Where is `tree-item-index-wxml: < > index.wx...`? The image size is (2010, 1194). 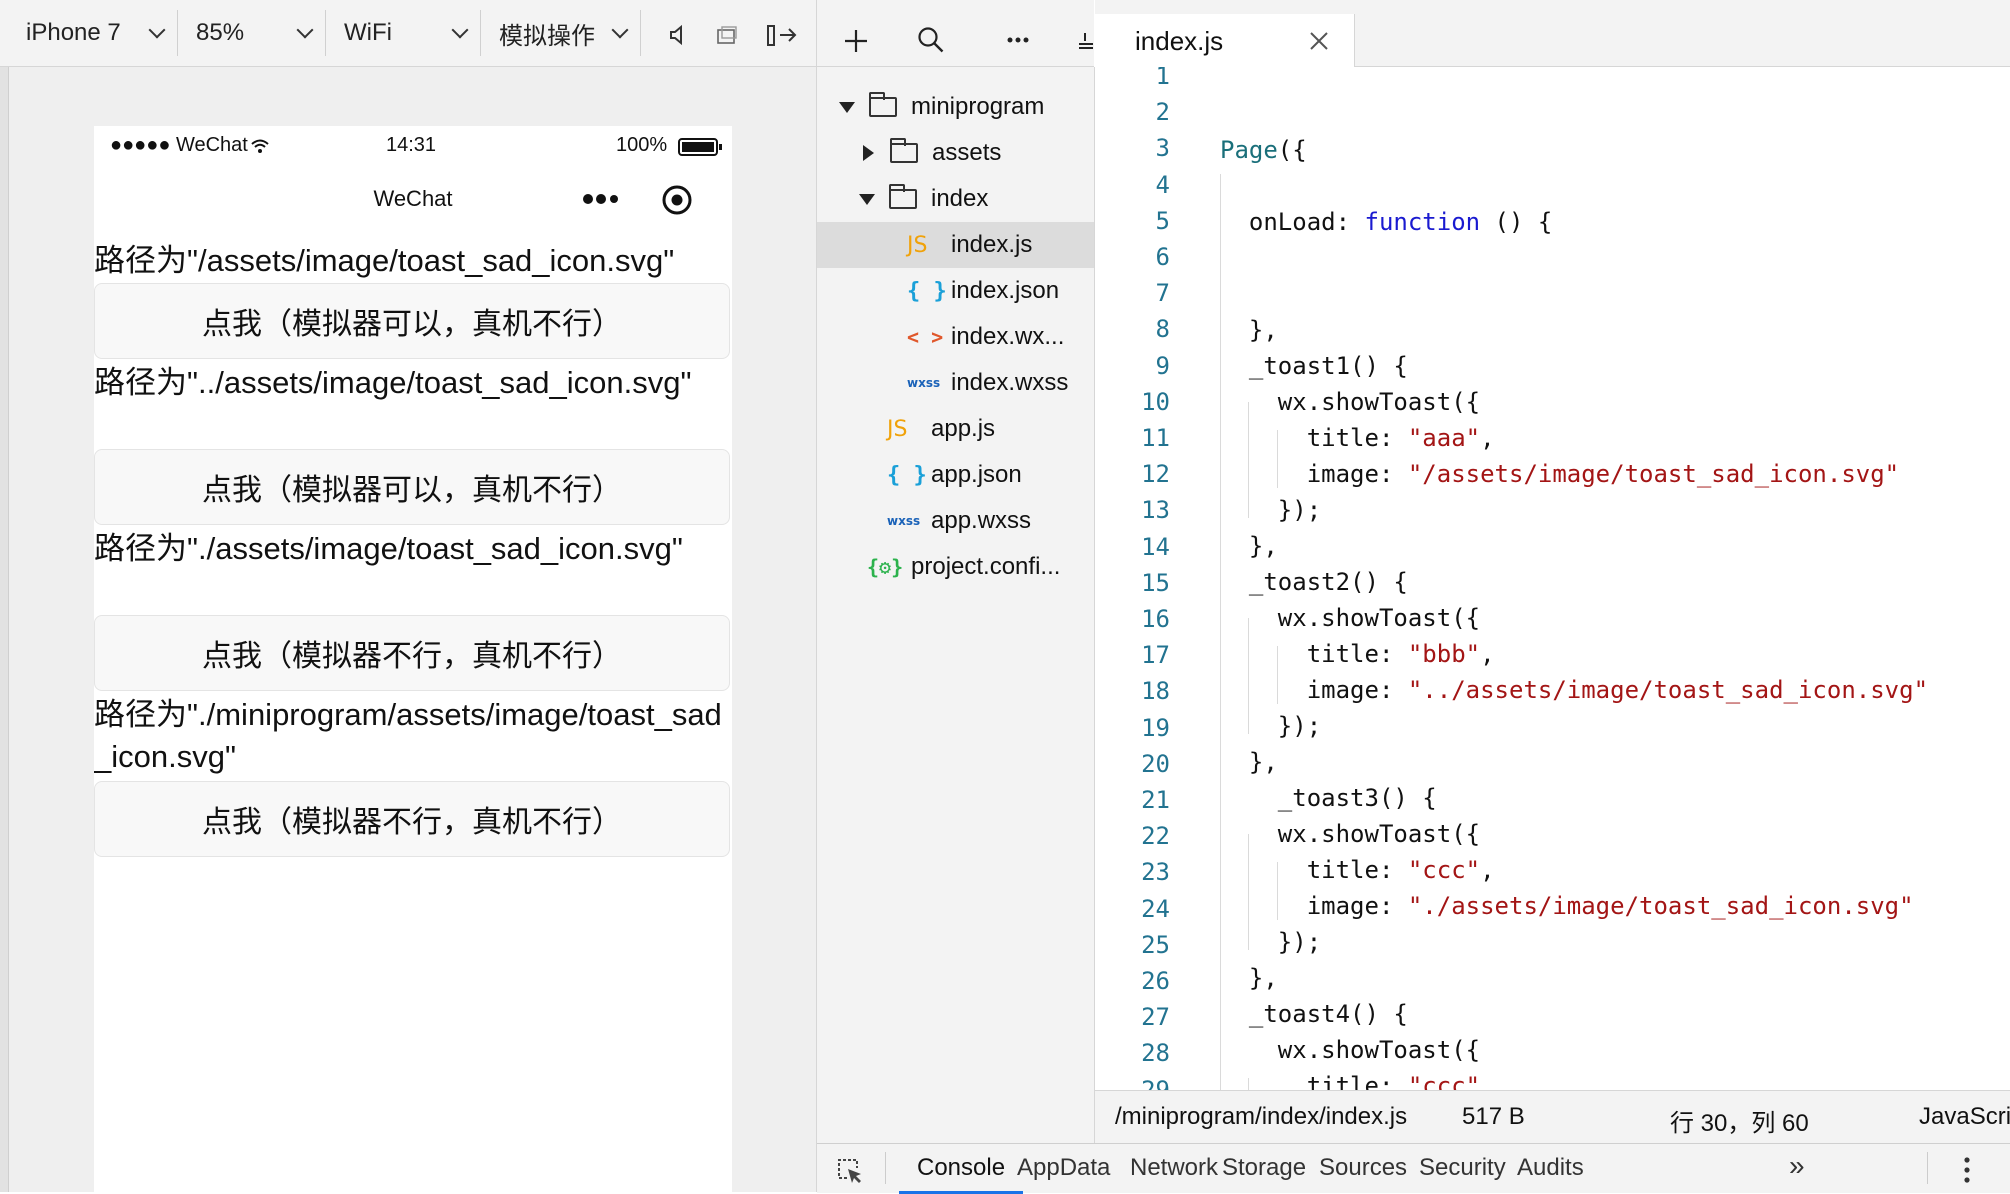 tree-item-index-wxml: < > index.wx... is located at coordinates (955, 337).